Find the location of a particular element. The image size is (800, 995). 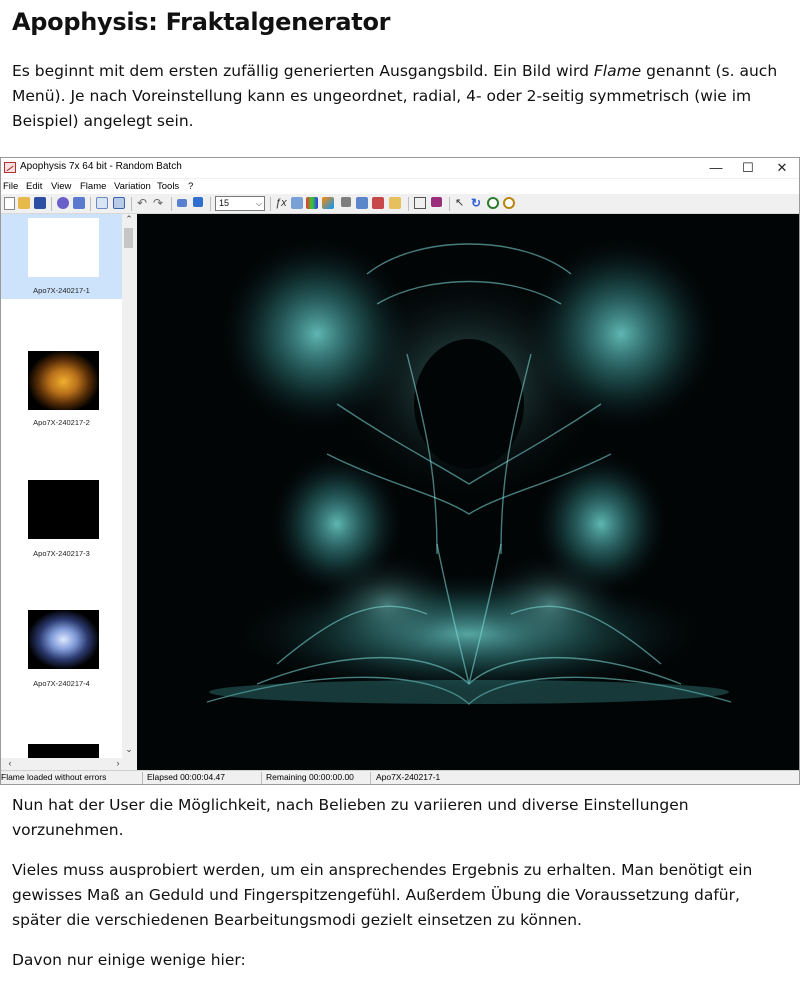

menu-variation: Variation is located at coordinates (132, 186).